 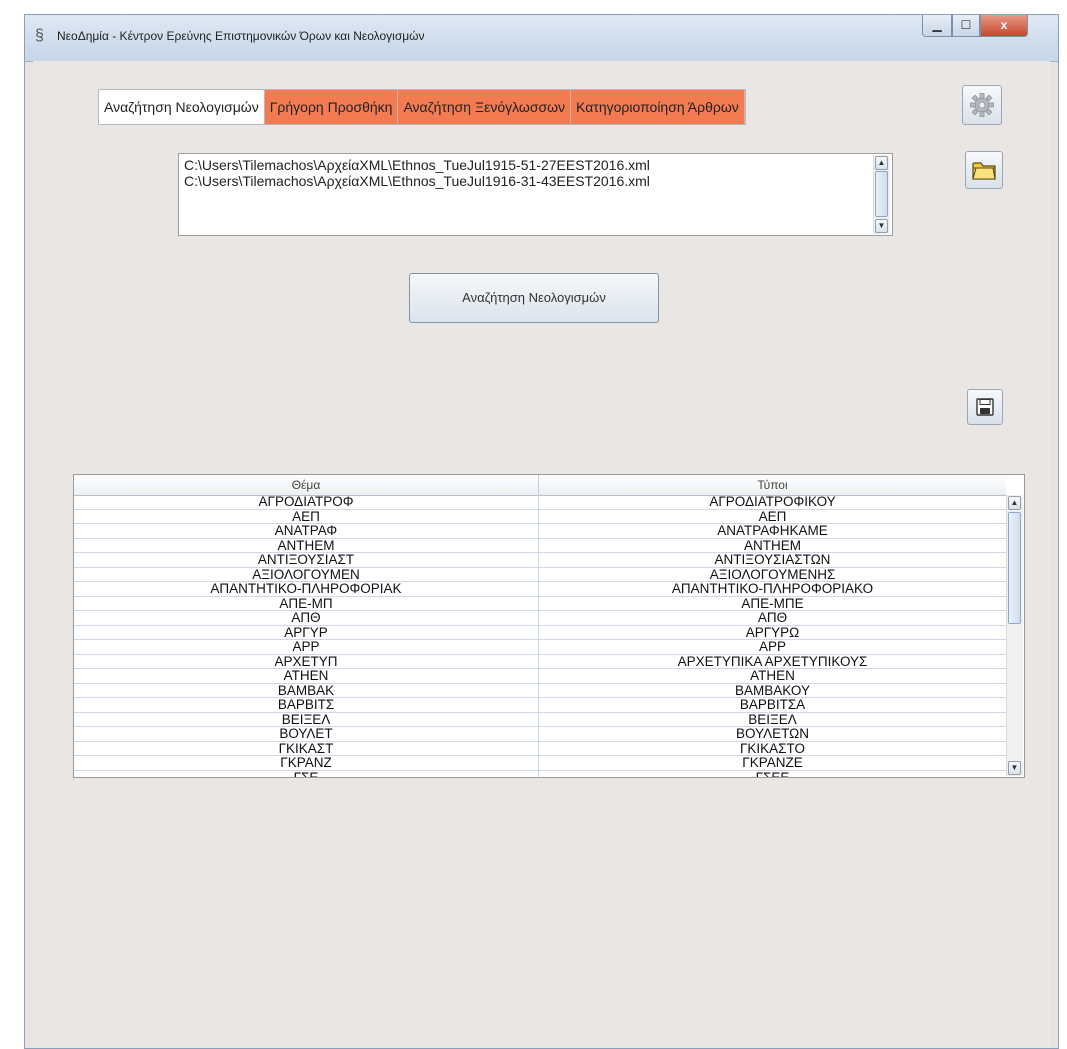 What do you see at coordinates (306, 589) in the screenshot?
I see `cell-theme: ΑΠΑΝΤΗΤΙΚΟ-ΠΛΗΡΟΦΟΡΙΑΚ` at bounding box center [306, 589].